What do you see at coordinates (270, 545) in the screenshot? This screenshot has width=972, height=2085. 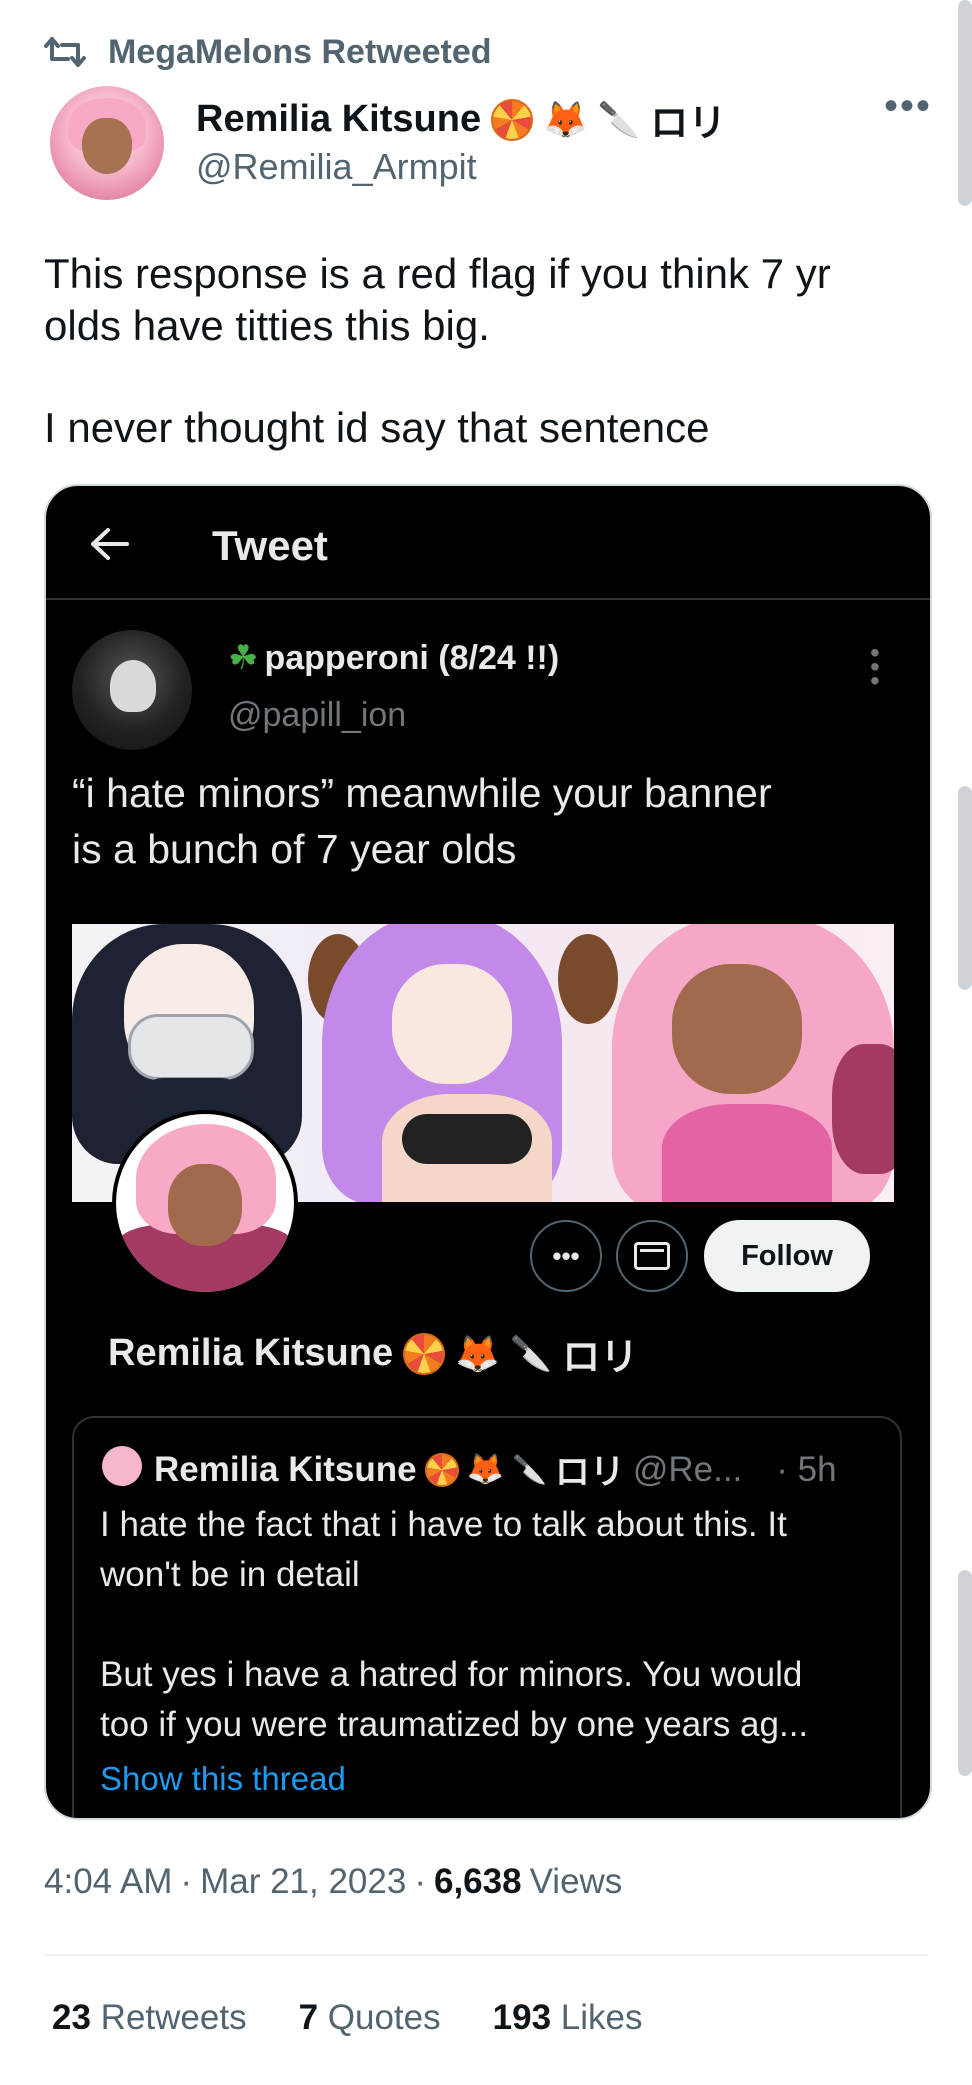 I see `embed-header-title: Tweet` at bounding box center [270, 545].